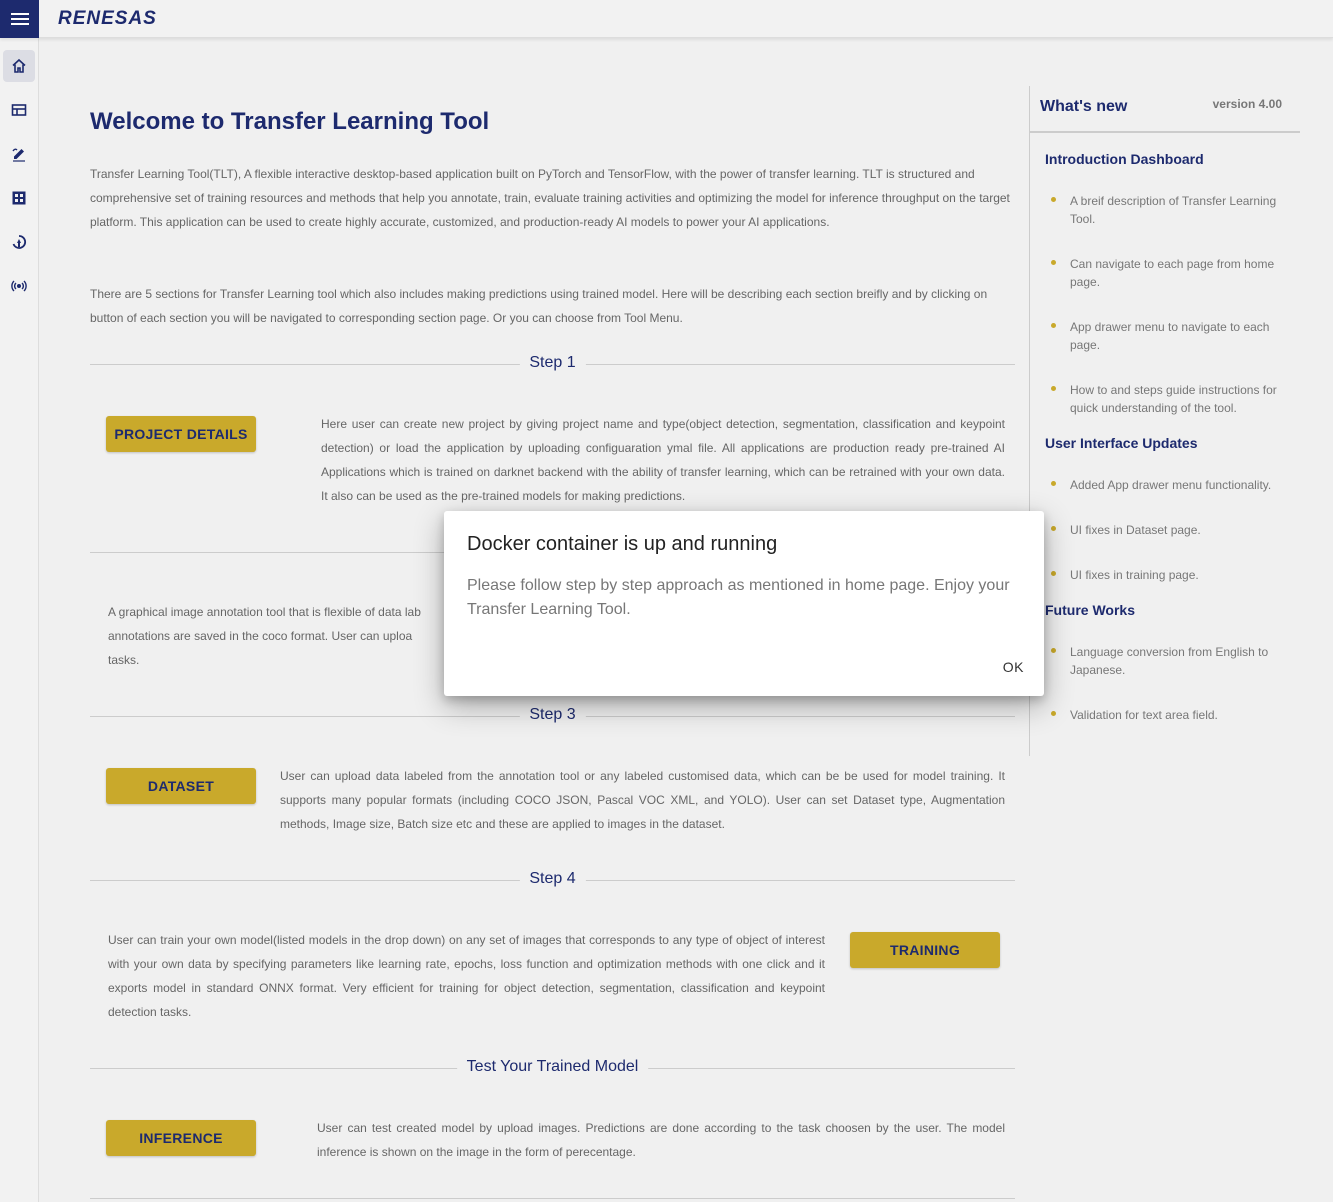 This screenshot has width=1333, height=1202. I want to click on sidebar-item-project, so click(19, 110).